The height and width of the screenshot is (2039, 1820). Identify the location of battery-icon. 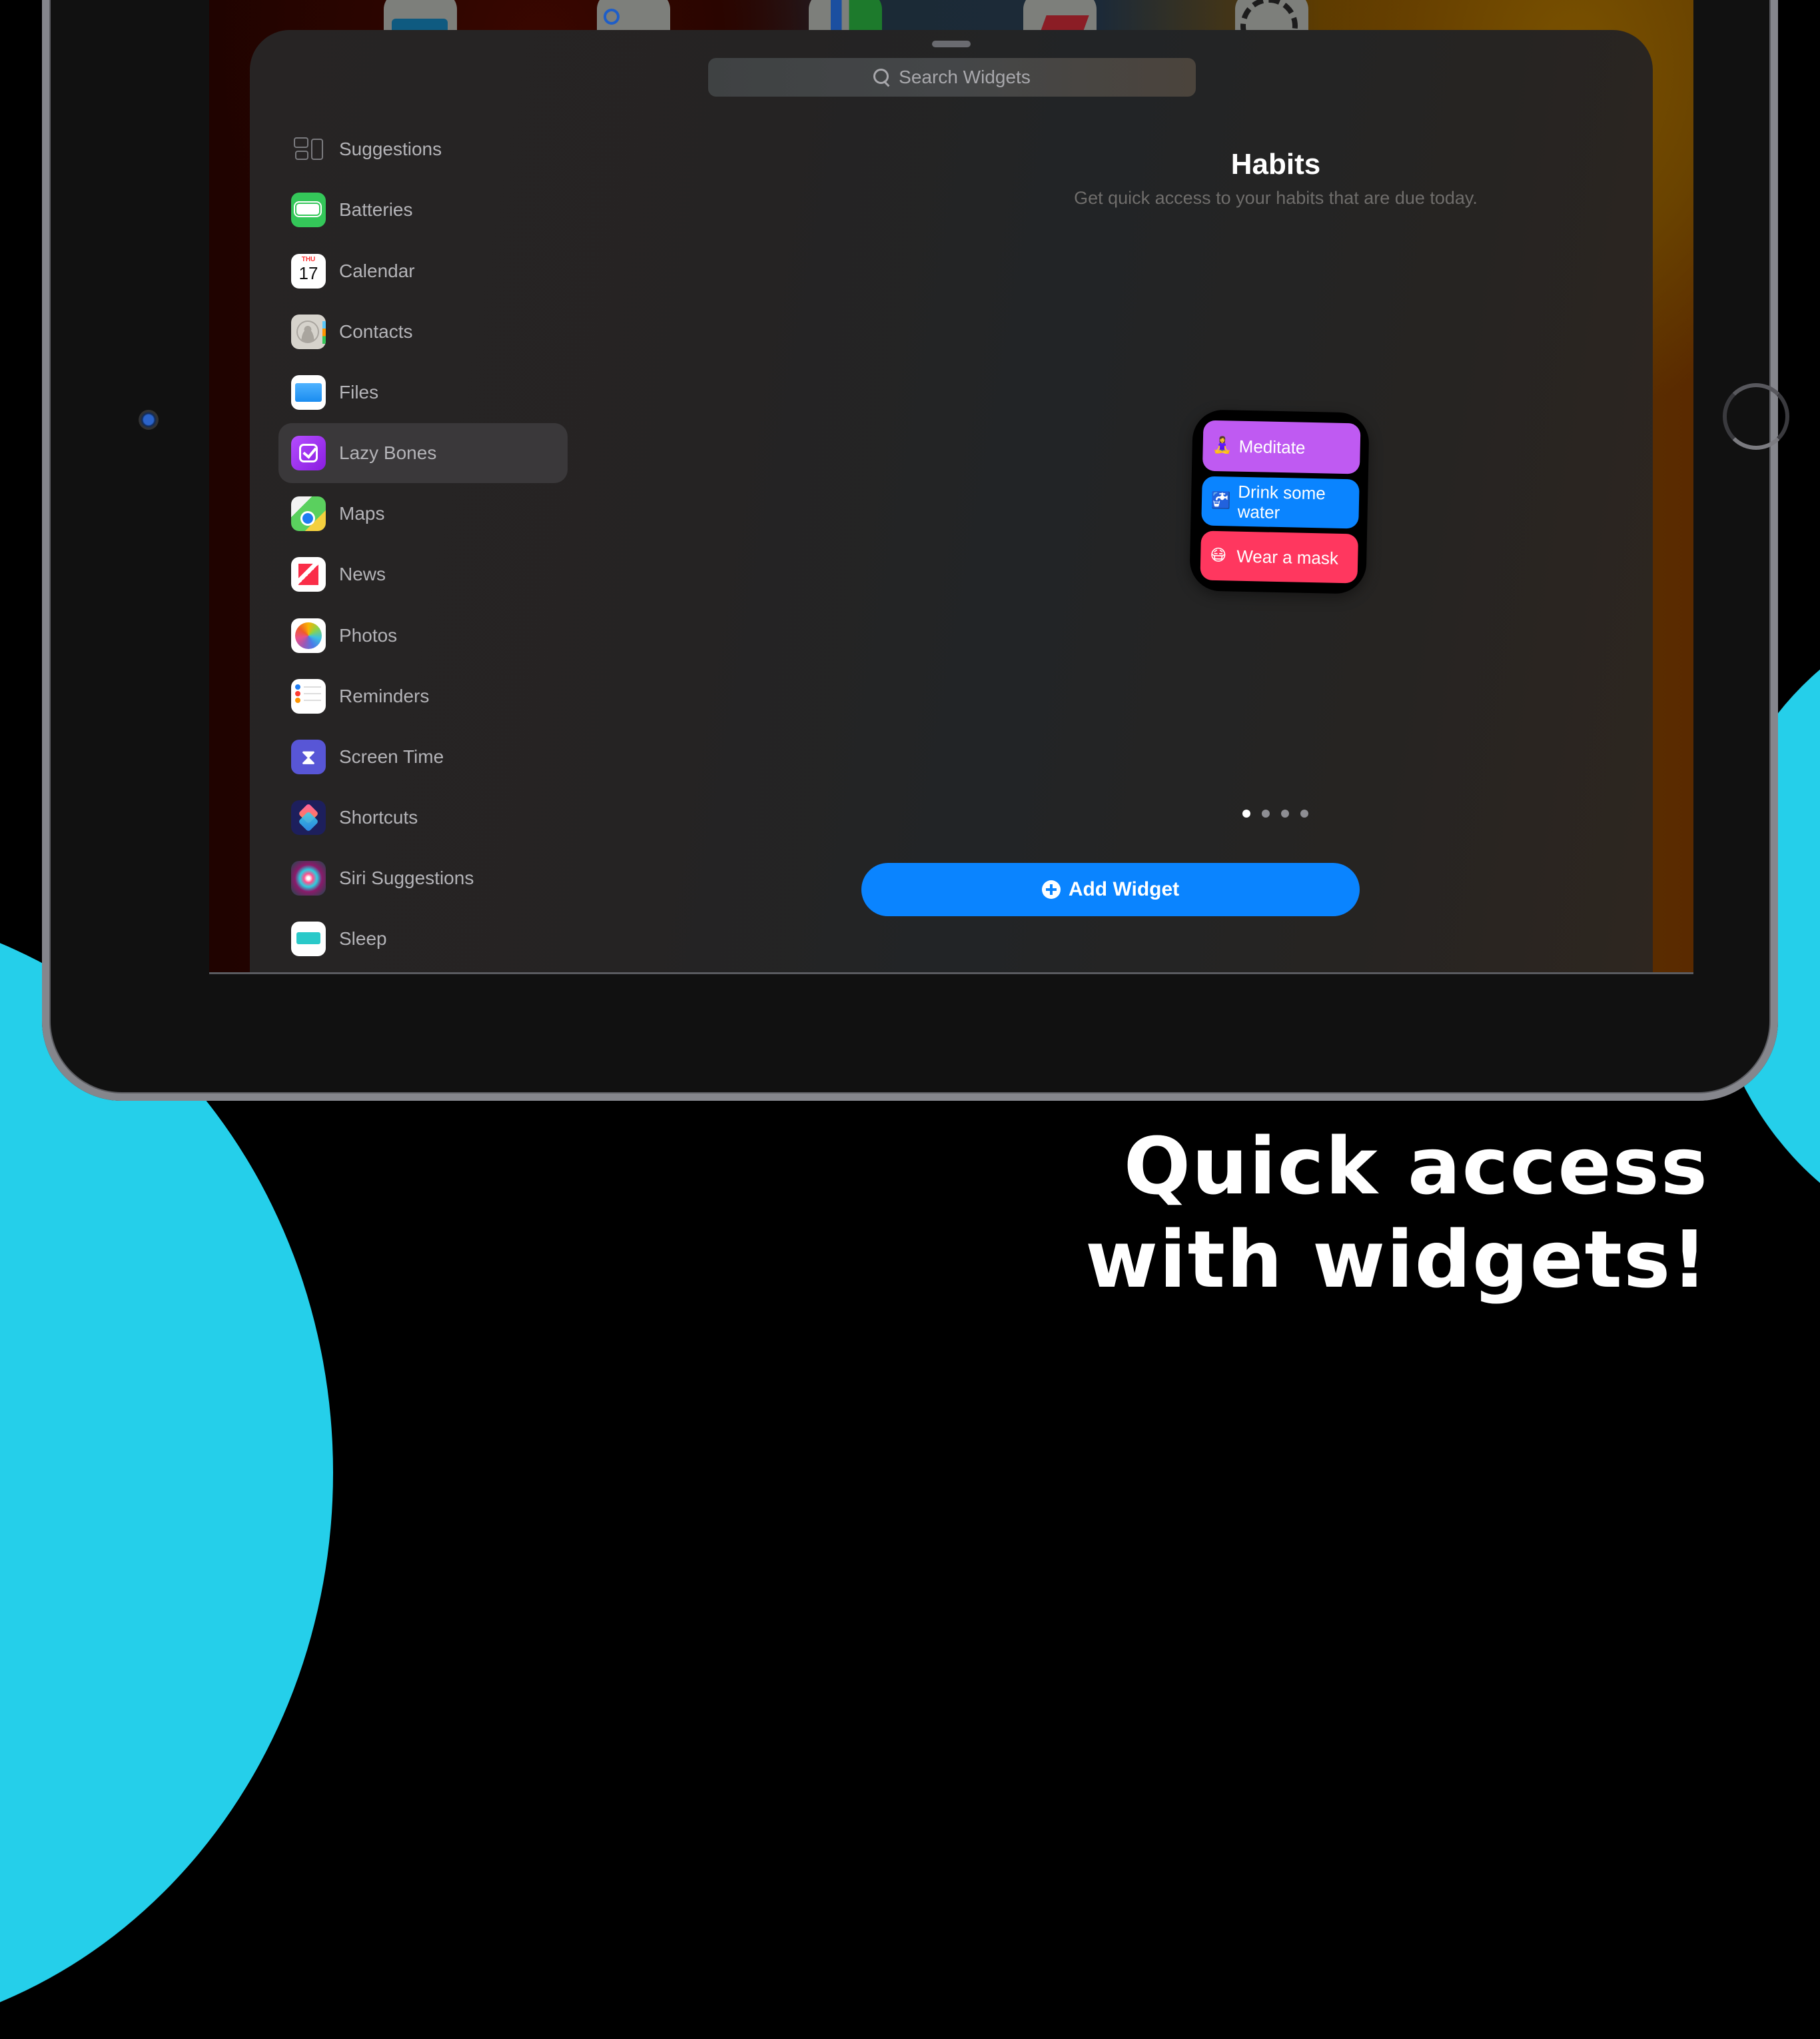
(308, 210).